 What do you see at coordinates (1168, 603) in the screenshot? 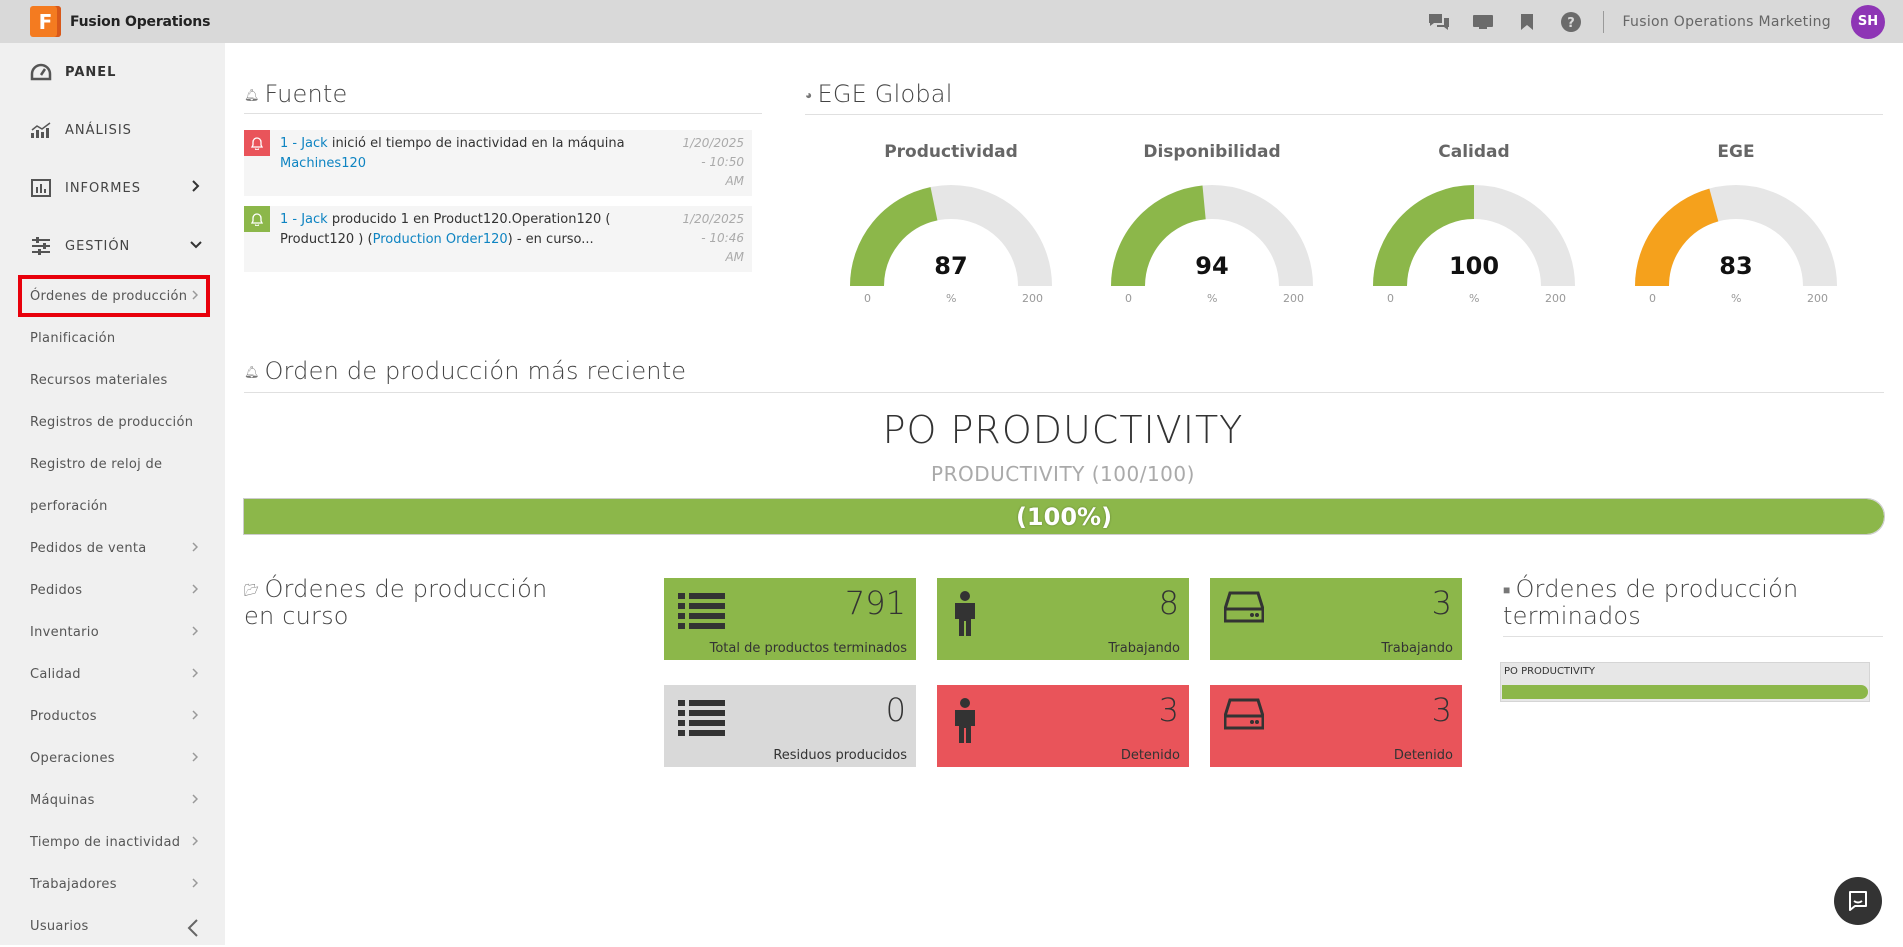
I see `stat-value: 8` at bounding box center [1168, 603].